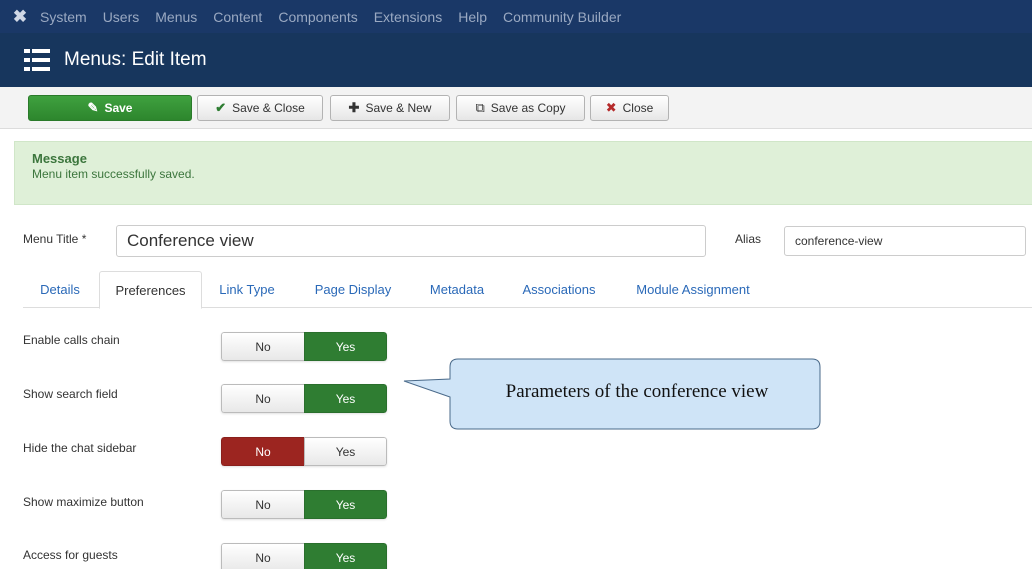 Image resolution: width=1032 pixels, height=569 pixels. Describe the element at coordinates (80, 448) in the screenshot. I see `pref-label-hide-chat-sidebar: Hide the chat sidebar` at that location.